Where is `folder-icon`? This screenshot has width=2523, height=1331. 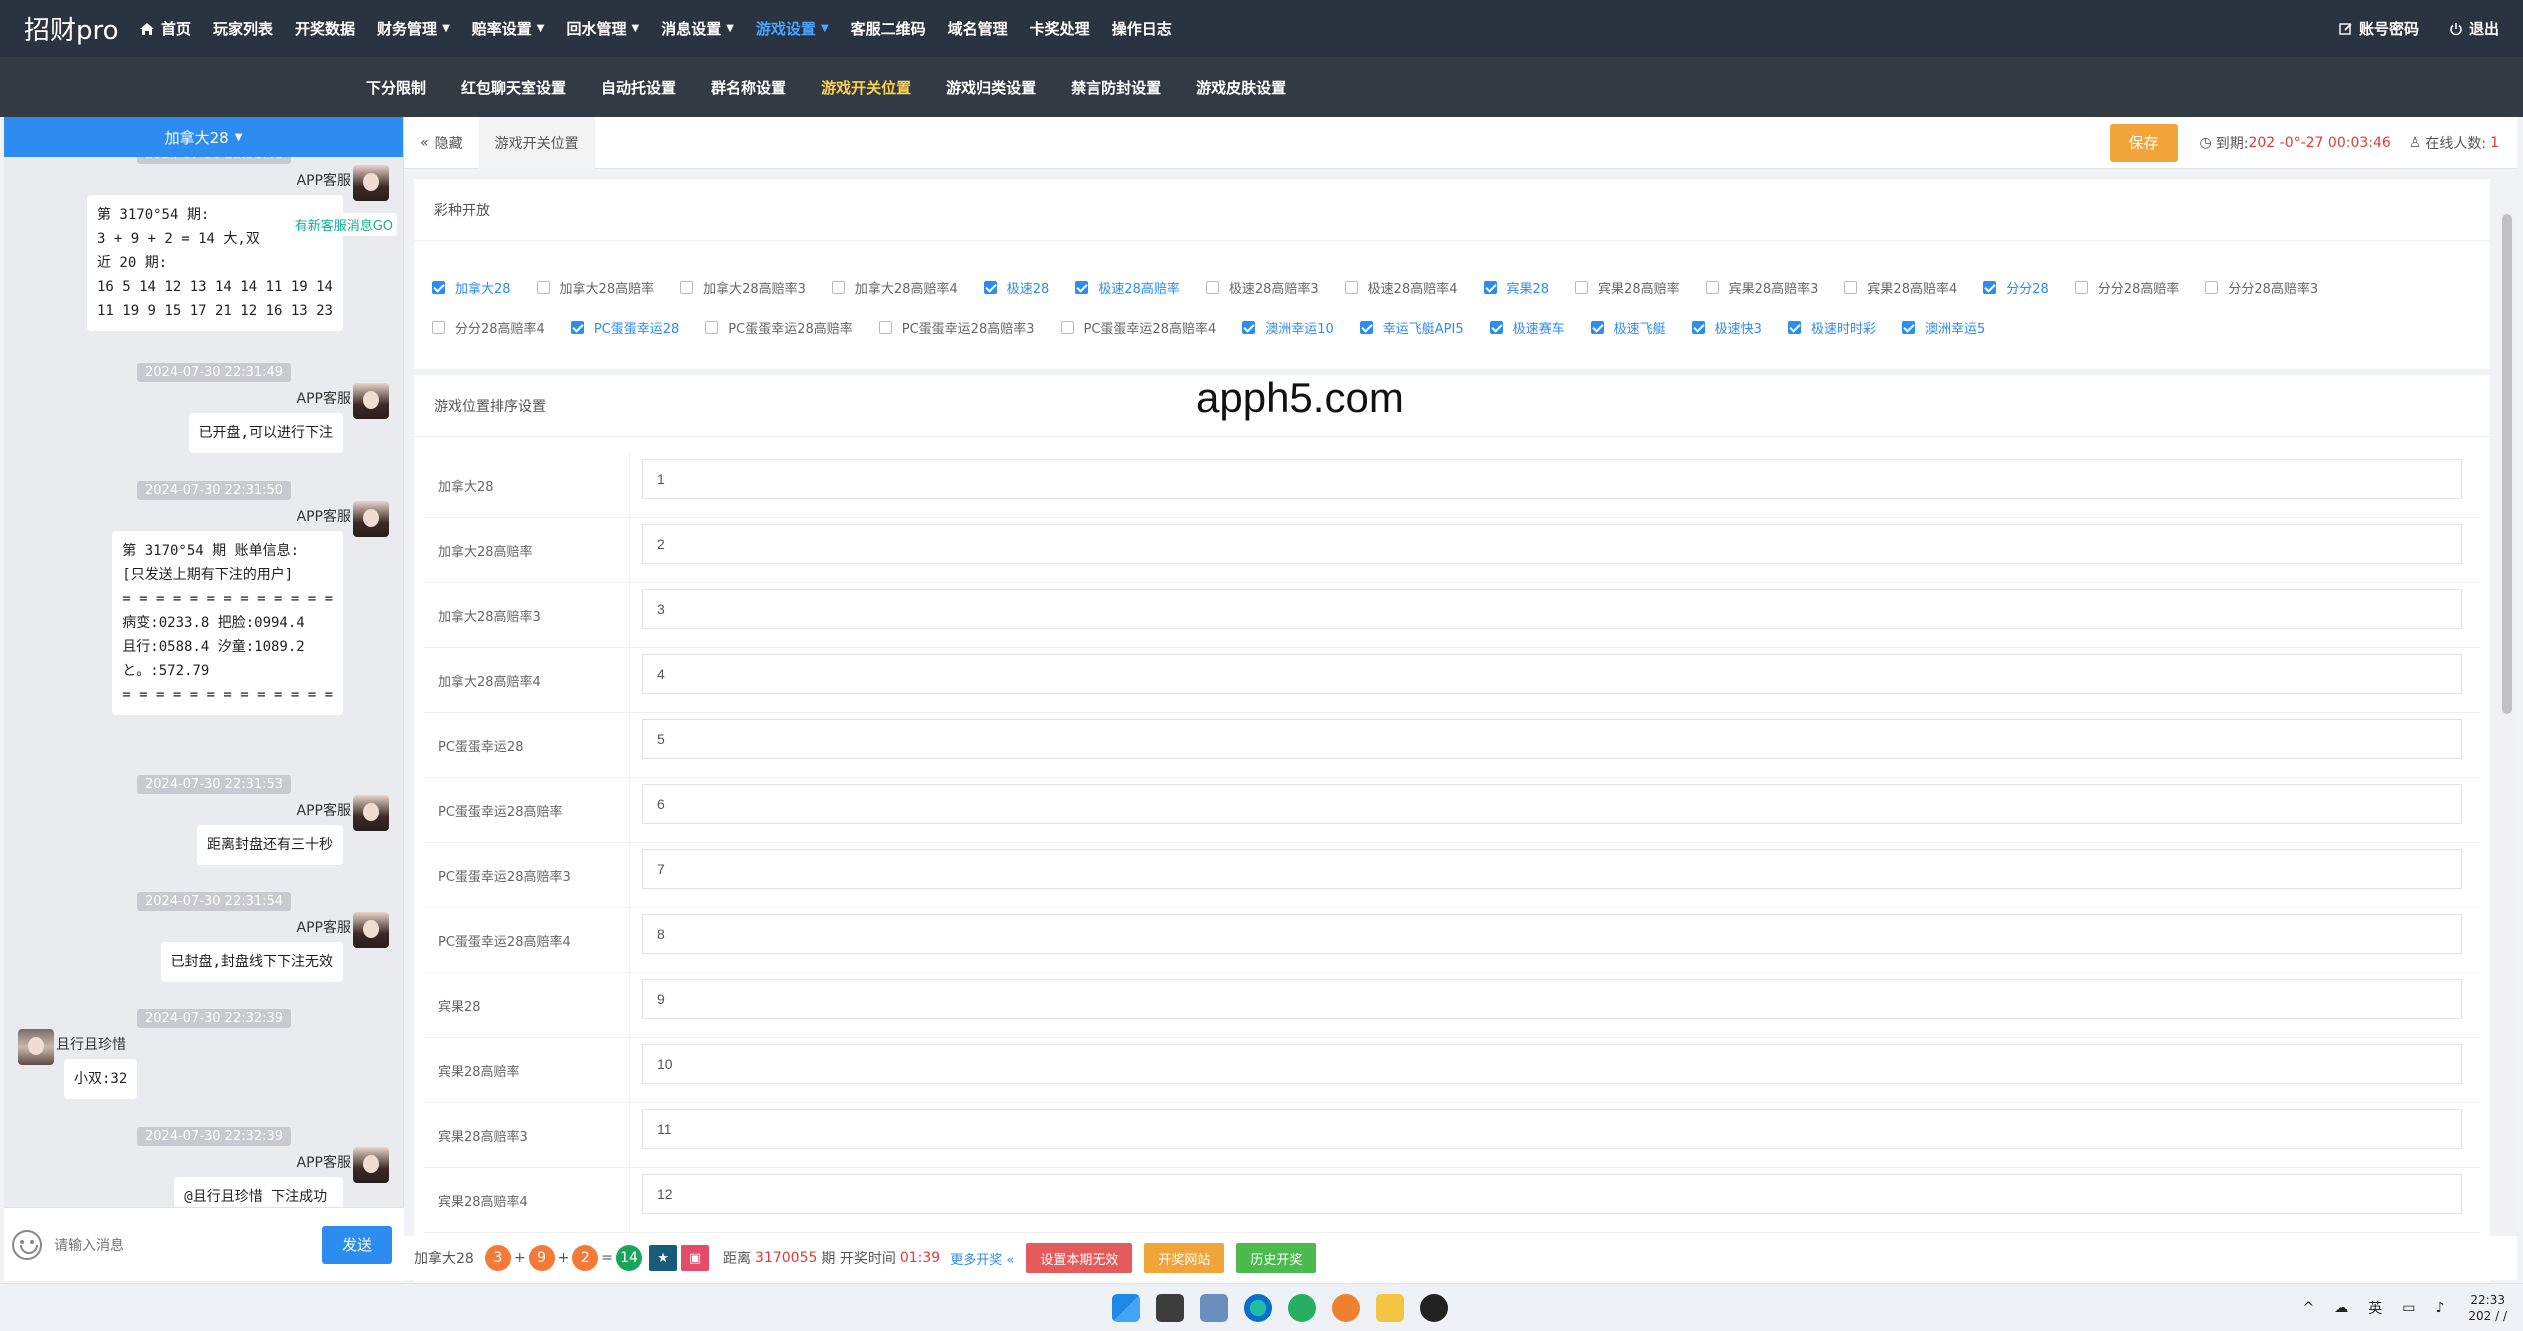
folder-icon is located at coordinates (1390, 1307).